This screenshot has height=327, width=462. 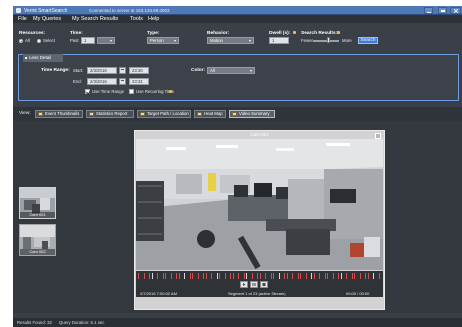 What do you see at coordinates (428, 10) in the screenshot?
I see `minimize-button` at bounding box center [428, 10].